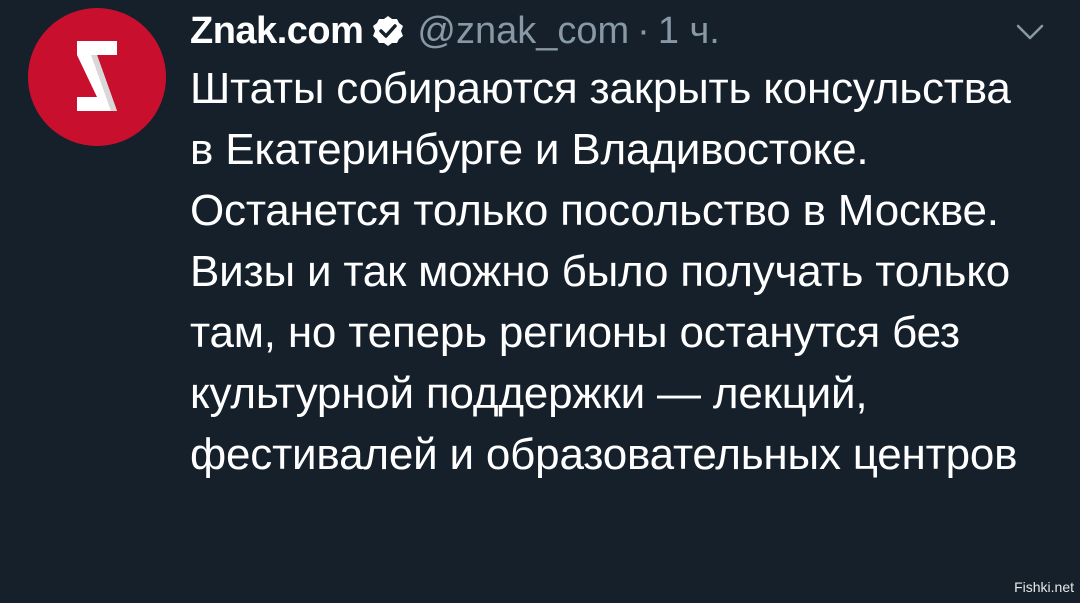  I want to click on znak-logo-icon, so click(97, 77).